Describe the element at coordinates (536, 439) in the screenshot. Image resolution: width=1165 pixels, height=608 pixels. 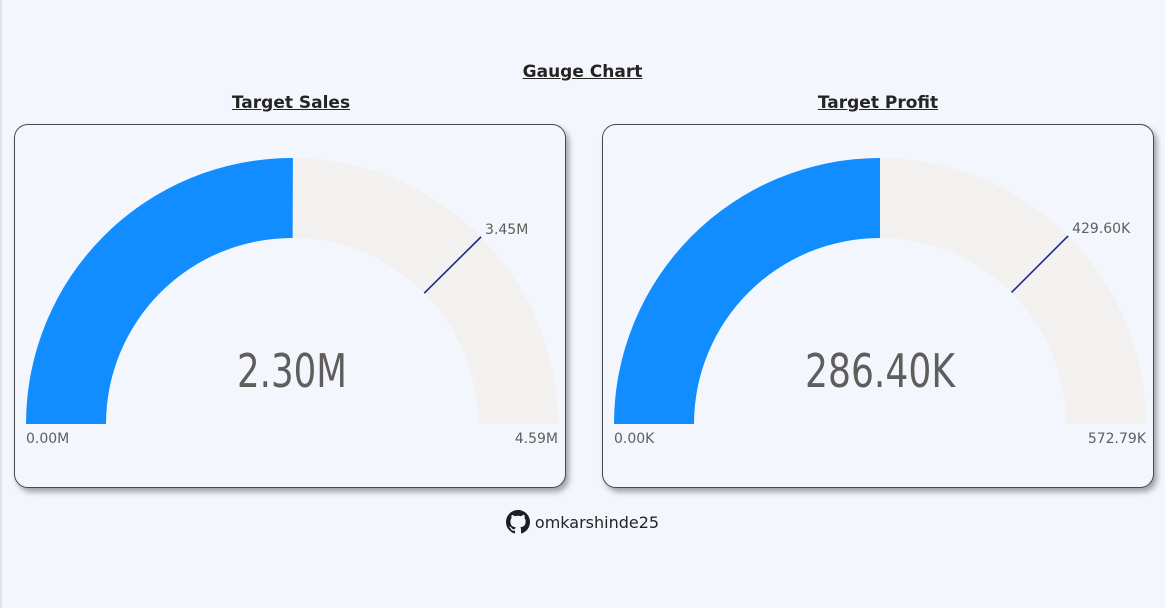
I see `gauge-max-label: 4.59M` at that location.